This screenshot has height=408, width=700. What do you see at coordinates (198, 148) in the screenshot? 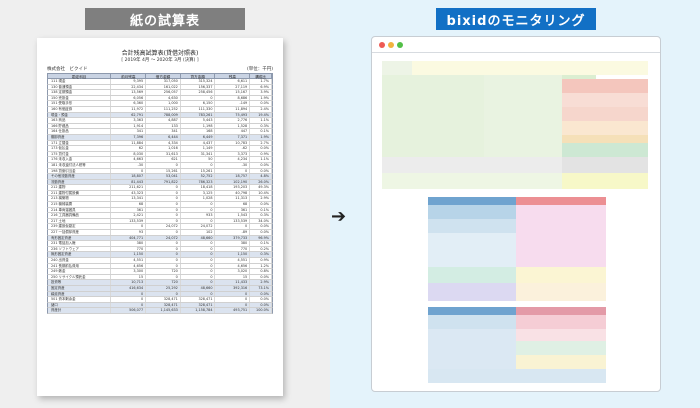
I see `table-cell: 1,149` at bounding box center [198, 148].